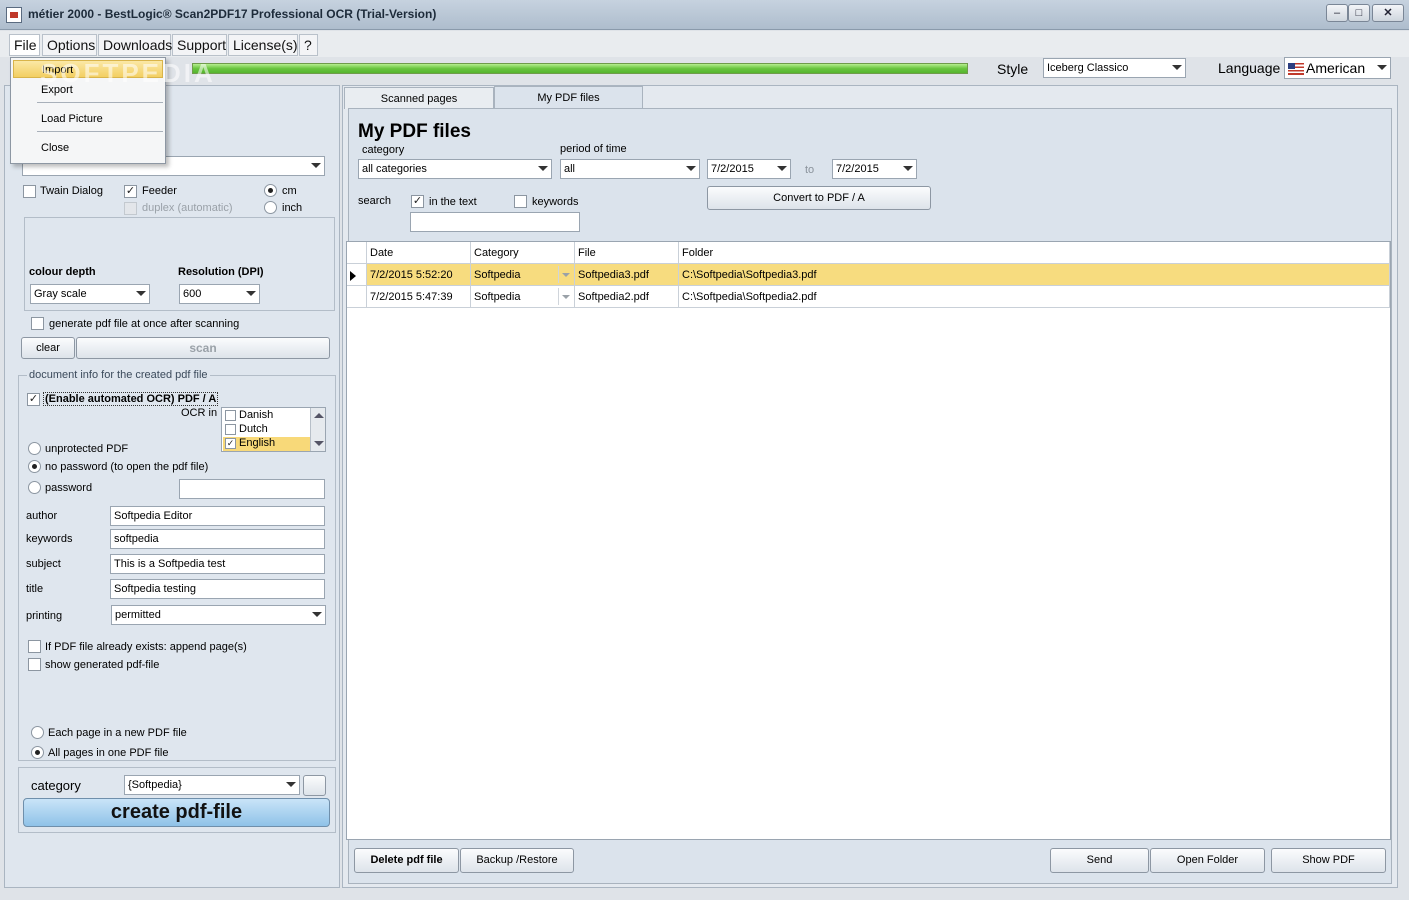  Describe the element at coordinates (749, 169) in the screenshot. I see `date-from-picker: 7/2/2015` at that location.